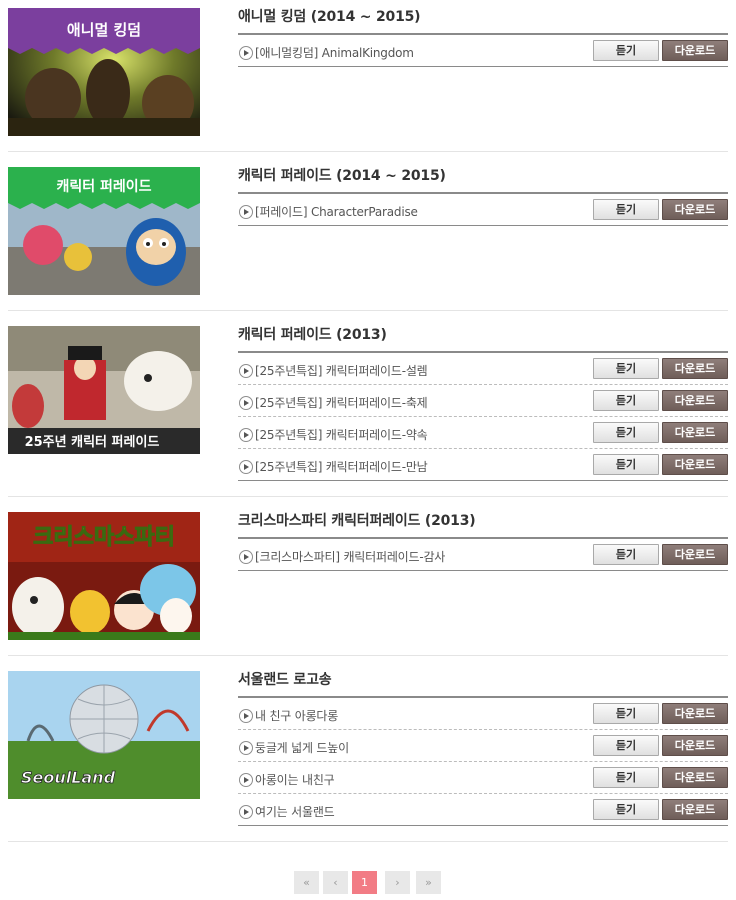 The height and width of the screenshot is (900, 736). I want to click on parade-25th-image: 25주년 캐릭터 퍼레이드, so click(104, 390).